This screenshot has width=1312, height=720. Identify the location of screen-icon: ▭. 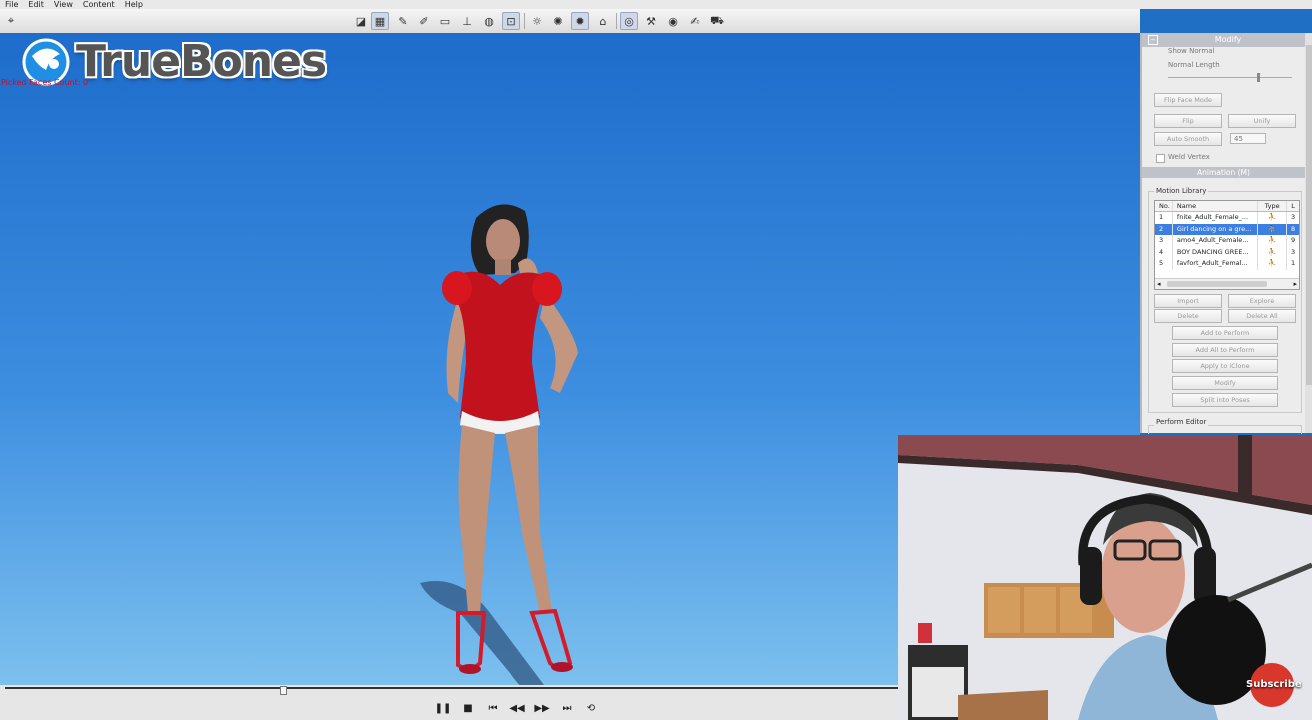
(445, 21).